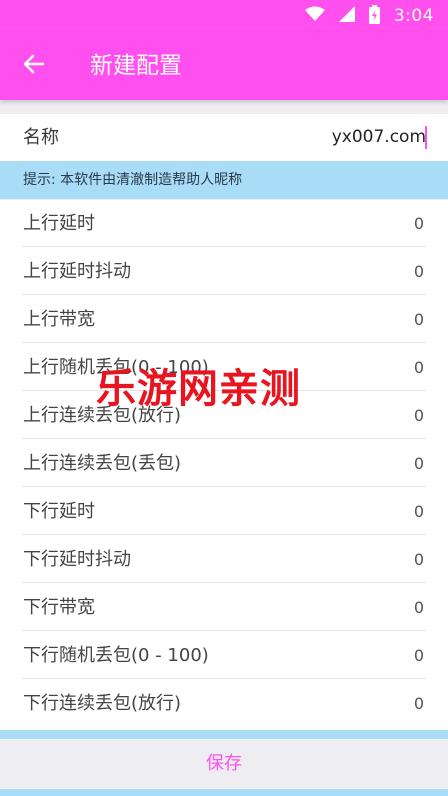 Image resolution: width=448 pixels, height=796 pixels. I want to click on battery-charging-icon, so click(374, 16).